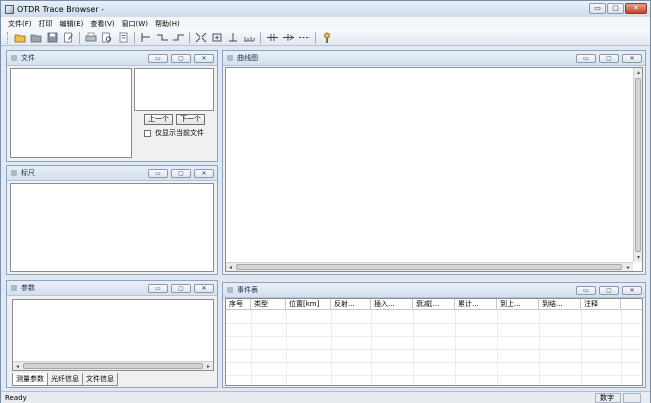  Describe the element at coordinates (325, 9) in the screenshot. I see `title-bar: OTDR Trace Browser - ▭ ▢ ✕` at that location.